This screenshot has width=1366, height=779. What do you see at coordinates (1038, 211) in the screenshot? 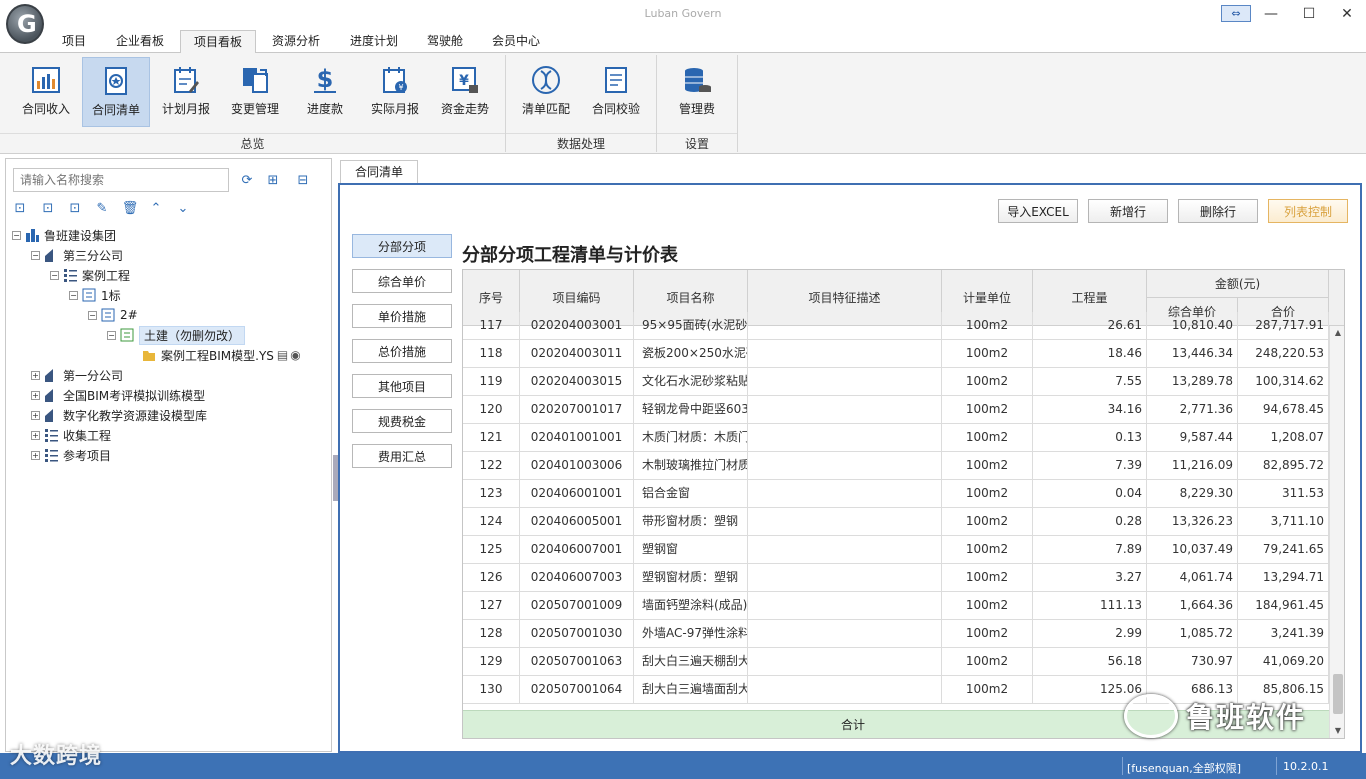
I see `import-excel-button: 导入EXCEL` at bounding box center [1038, 211].